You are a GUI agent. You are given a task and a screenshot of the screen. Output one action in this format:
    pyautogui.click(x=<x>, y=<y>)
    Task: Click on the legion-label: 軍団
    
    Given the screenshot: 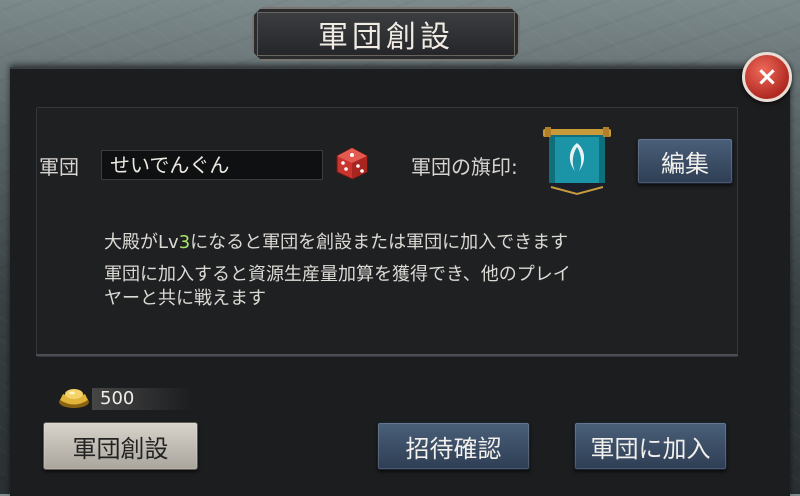 What is the action you would take?
    pyautogui.click(x=59, y=167)
    